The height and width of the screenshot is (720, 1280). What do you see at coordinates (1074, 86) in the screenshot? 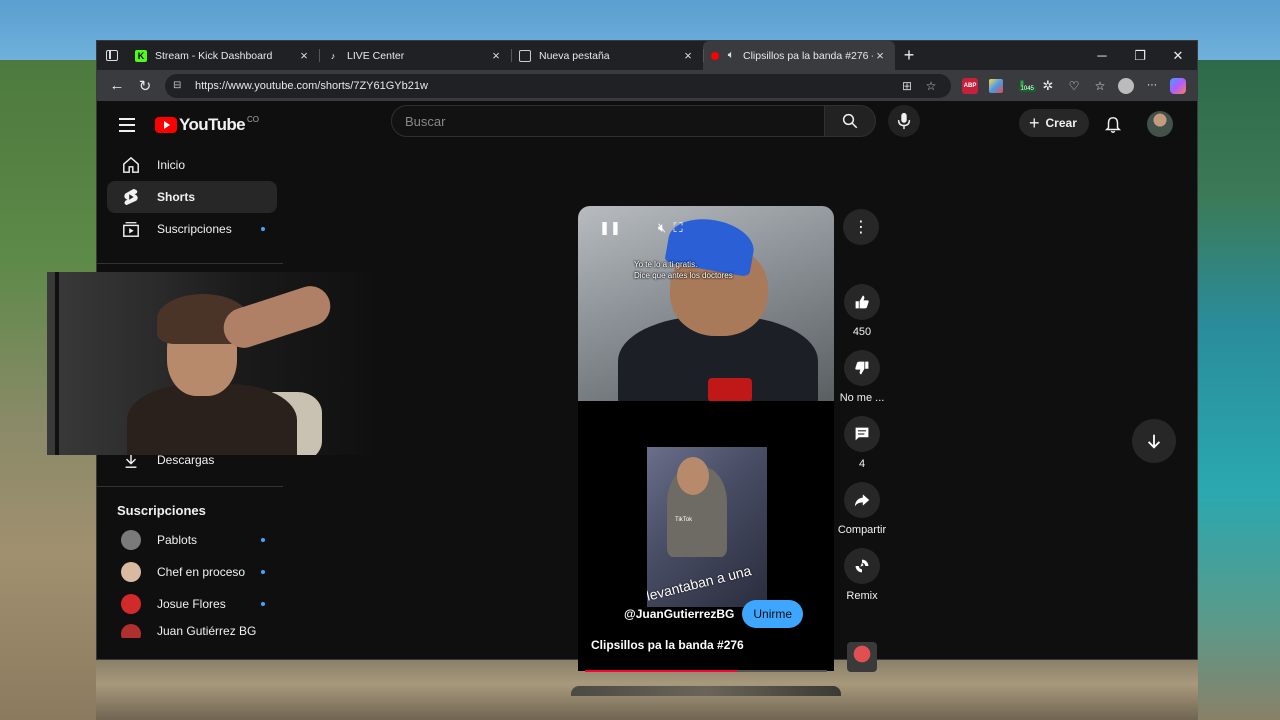
I see `browser-essentials-button: ♡` at bounding box center [1074, 86].